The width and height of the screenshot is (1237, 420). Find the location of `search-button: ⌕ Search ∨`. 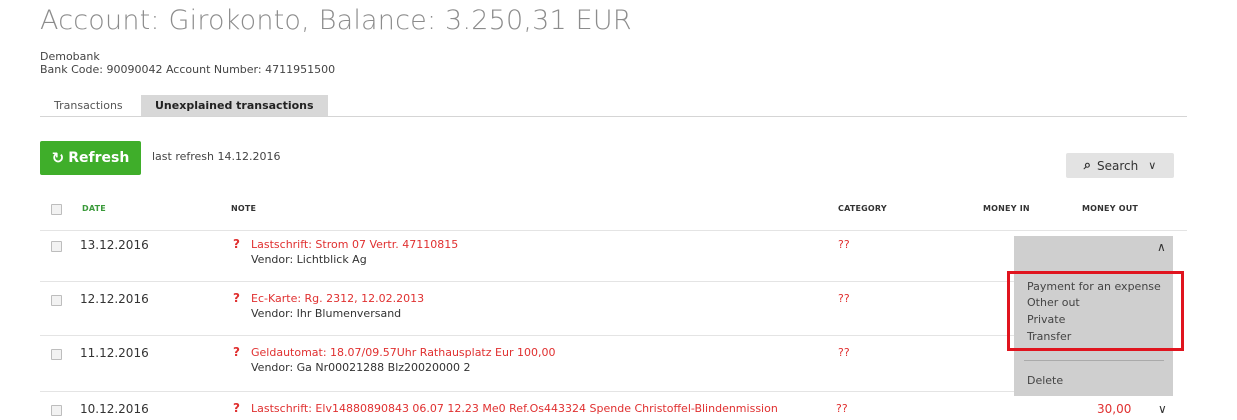

search-button: ⌕ Search ∨ is located at coordinates (1120, 165).